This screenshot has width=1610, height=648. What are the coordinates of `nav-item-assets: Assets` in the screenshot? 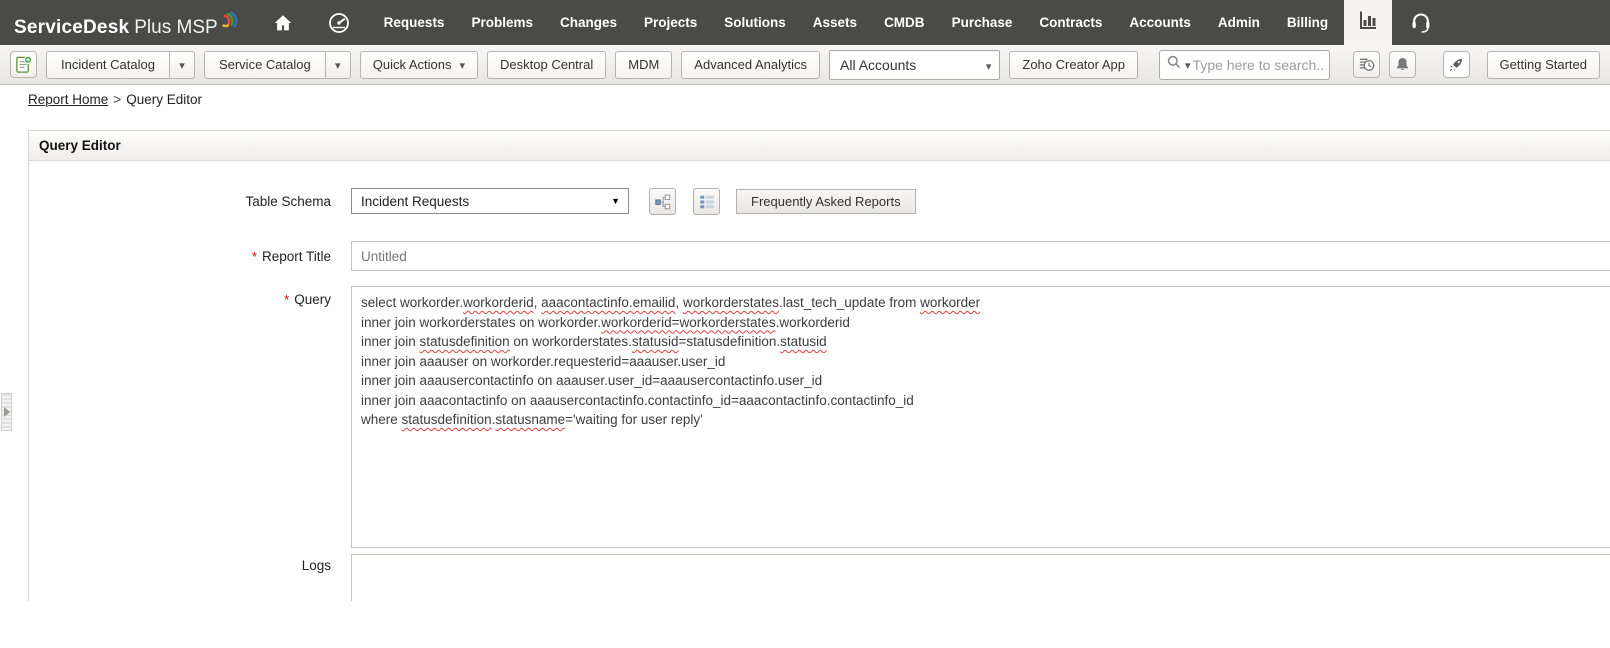 It's located at (835, 22).